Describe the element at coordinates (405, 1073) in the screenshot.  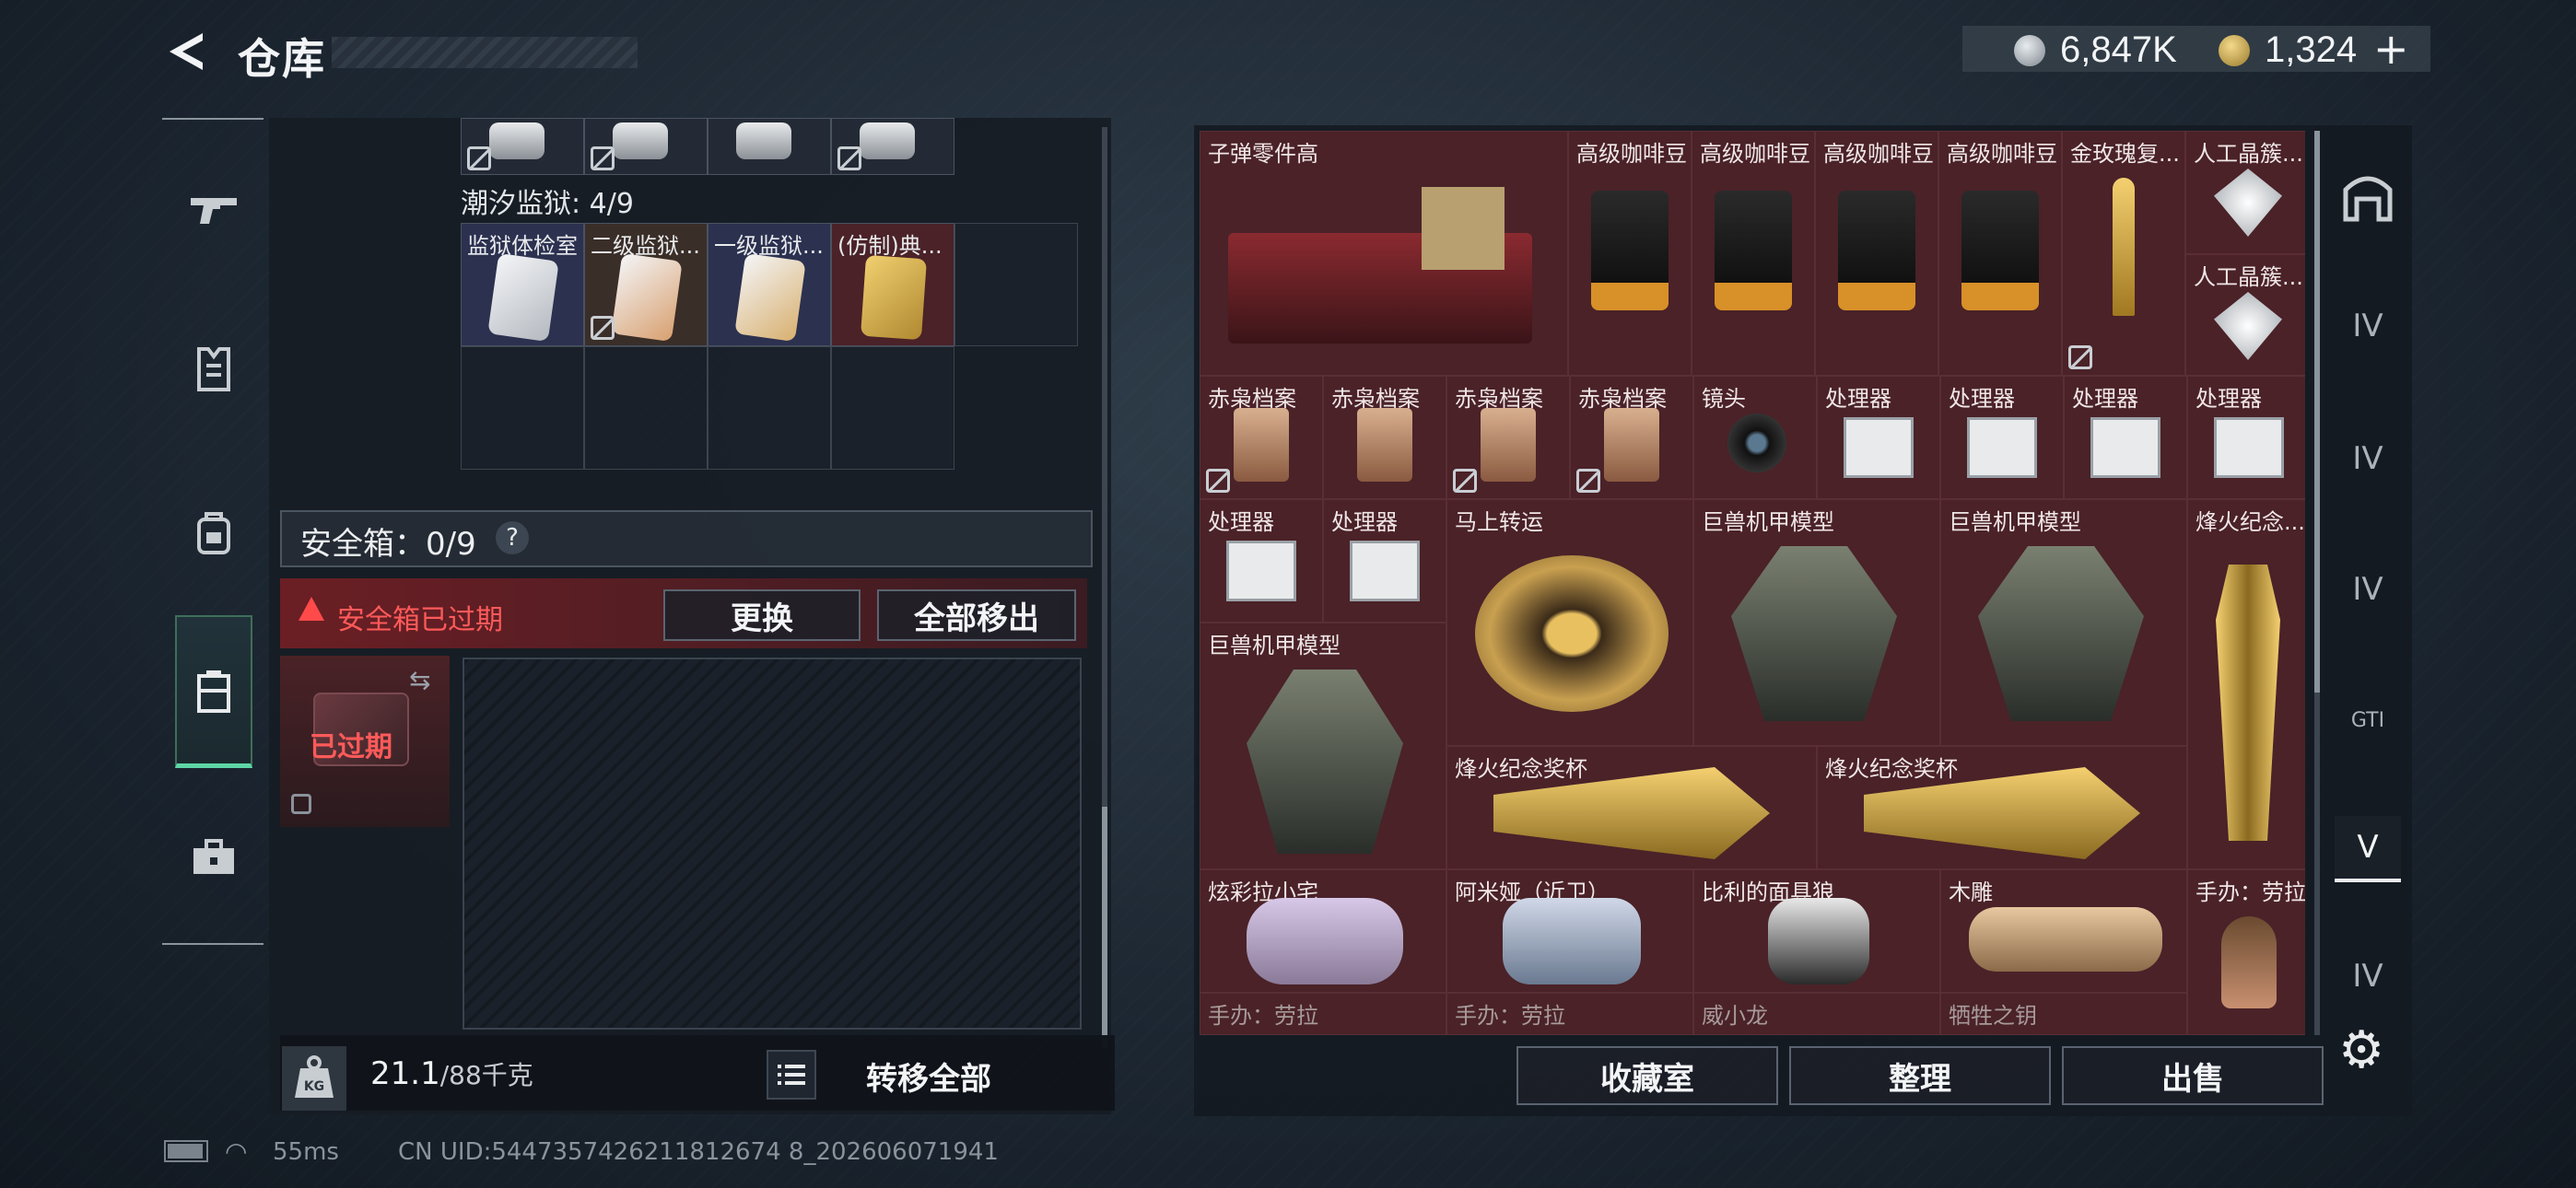
I see `weight-current: 21.1` at that location.